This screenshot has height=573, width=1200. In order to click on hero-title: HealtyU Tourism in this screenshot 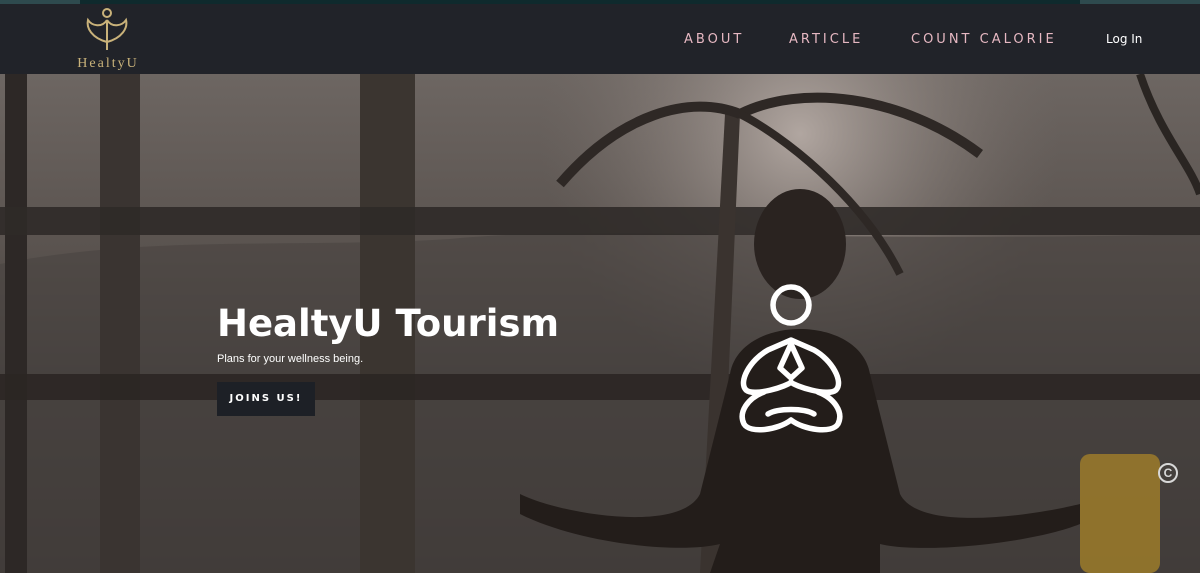, I will do `click(388, 323)`.